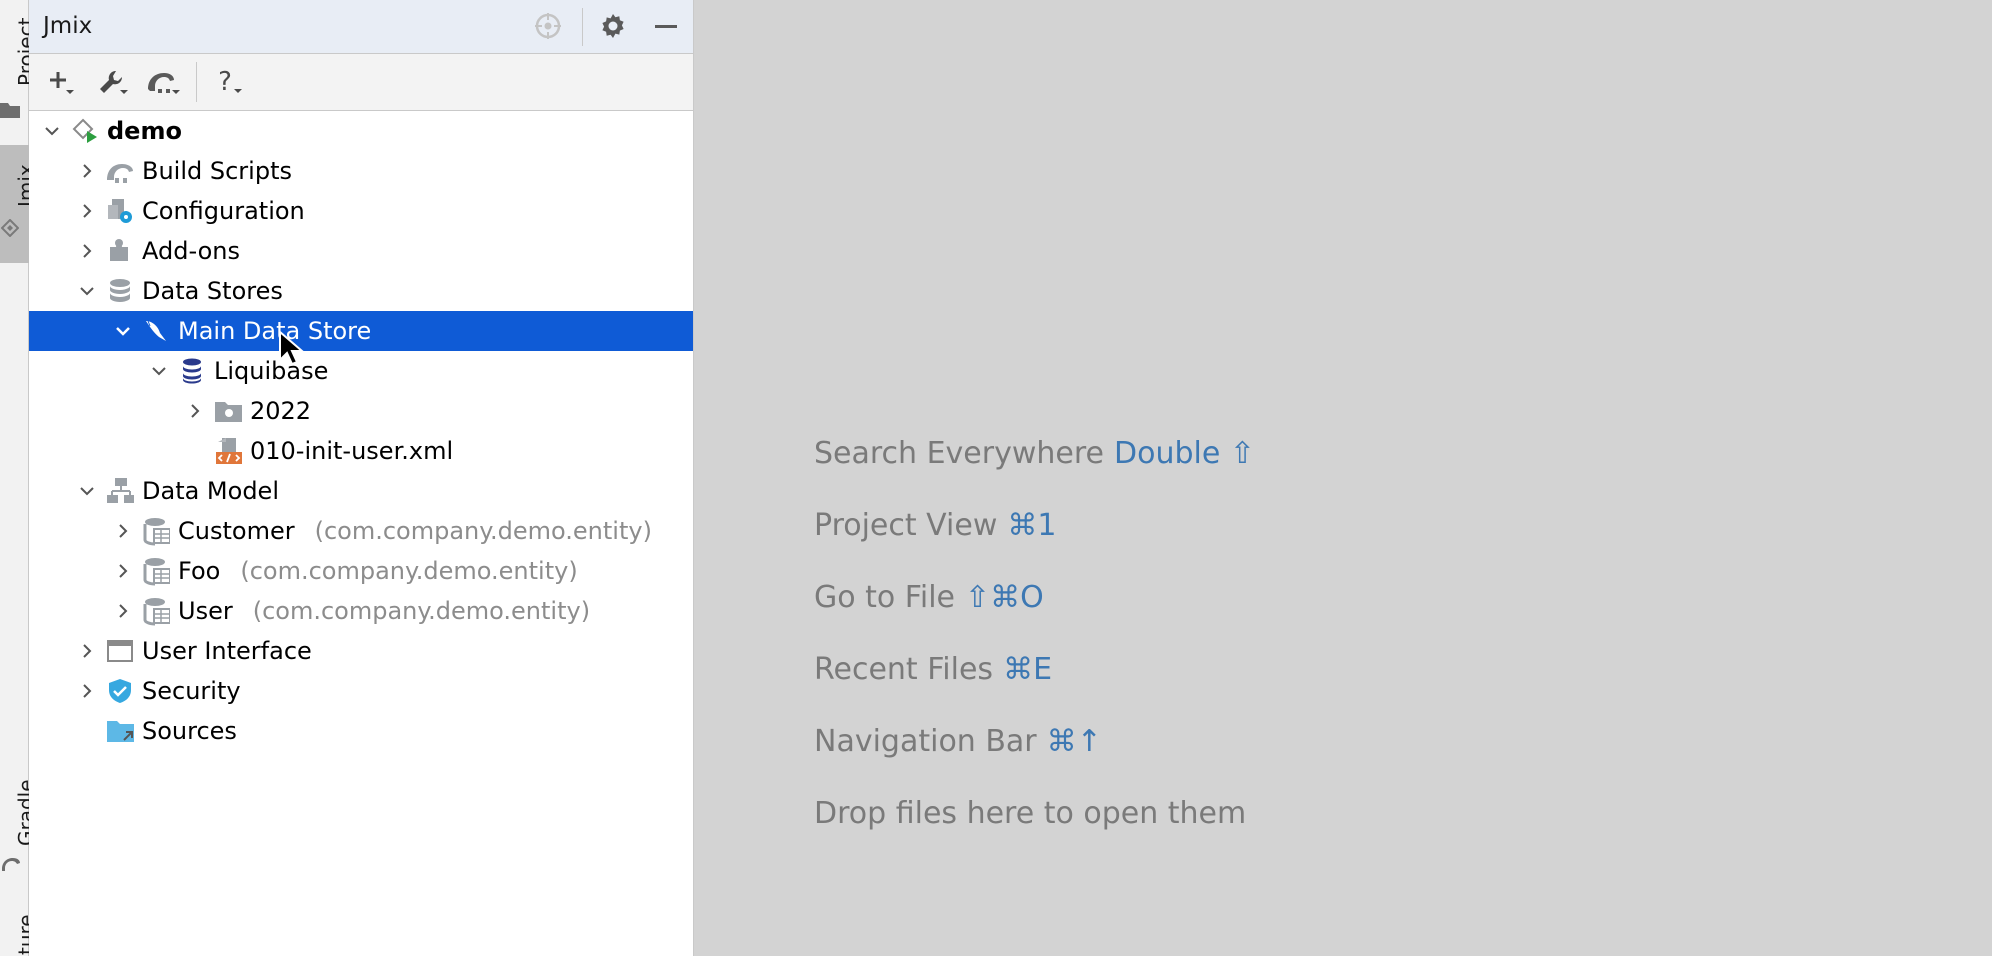  What do you see at coordinates (210, 491) in the screenshot?
I see `tree-node-label: Data Model` at bounding box center [210, 491].